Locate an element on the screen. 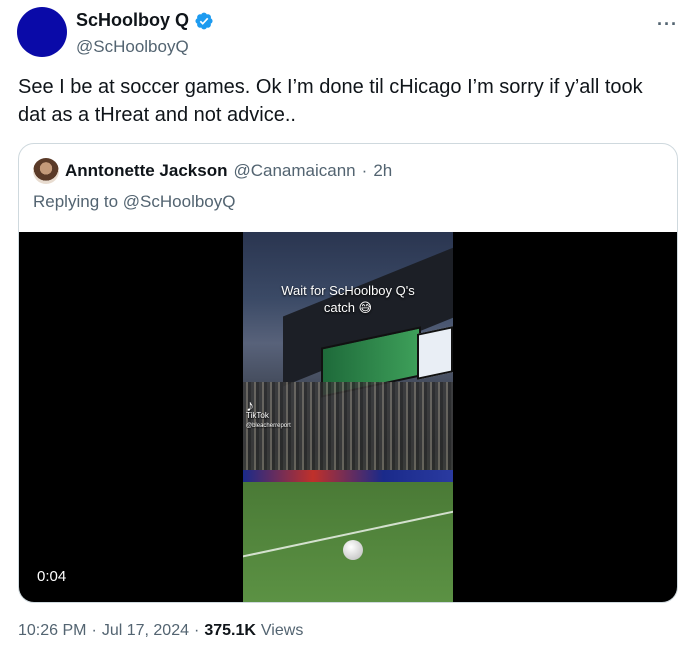 The width and height of the screenshot is (696, 660). author-name-row: ScHoolboy Q is located at coordinates (145, 20).